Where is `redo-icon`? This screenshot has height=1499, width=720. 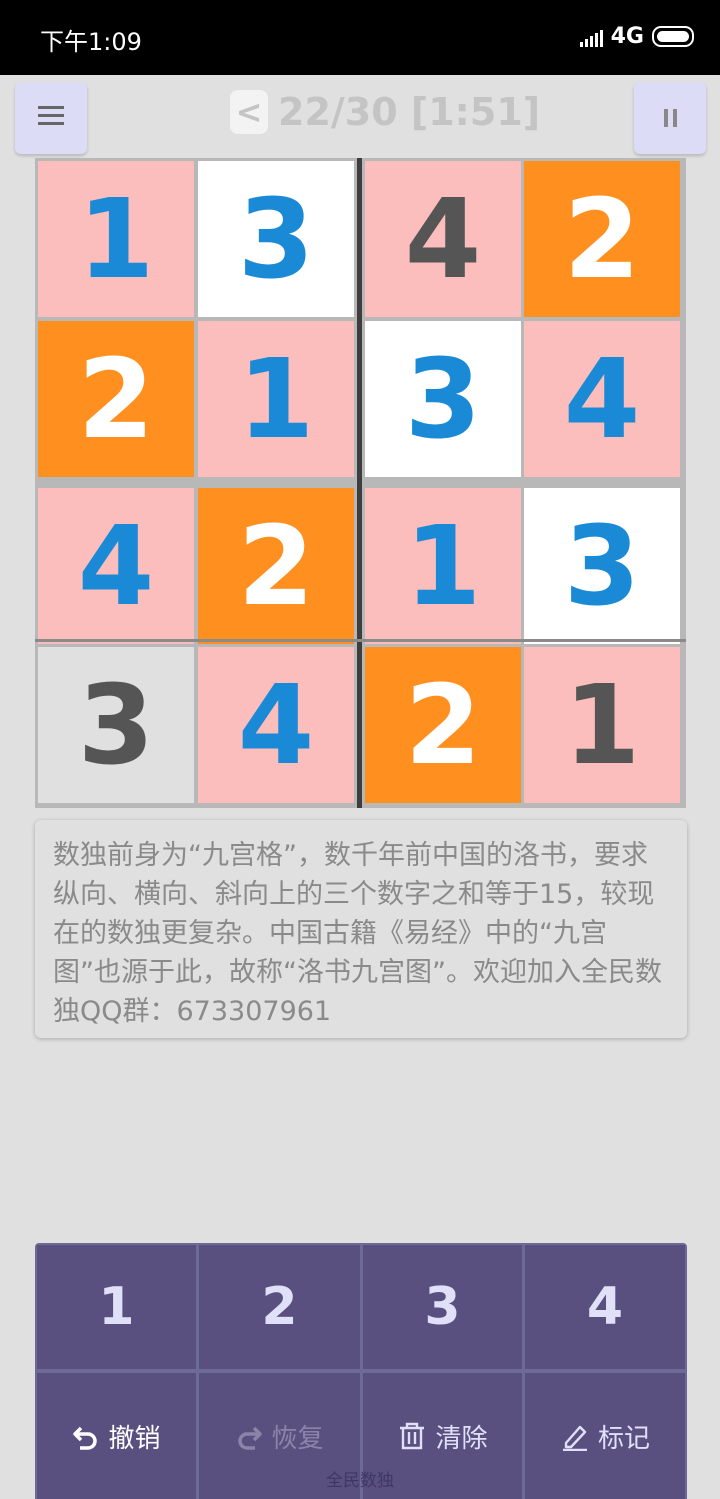 redo-icon is located at coordinates (250, 1438).